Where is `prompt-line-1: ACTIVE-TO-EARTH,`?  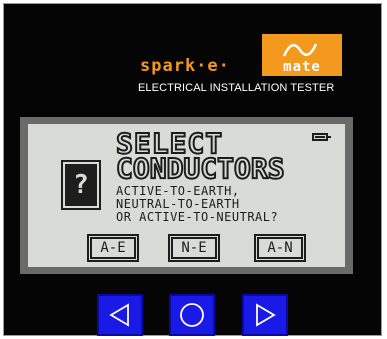 prompt-line-1: ACTIVE-TO-EARTH, is located at coordinates (178, 191).